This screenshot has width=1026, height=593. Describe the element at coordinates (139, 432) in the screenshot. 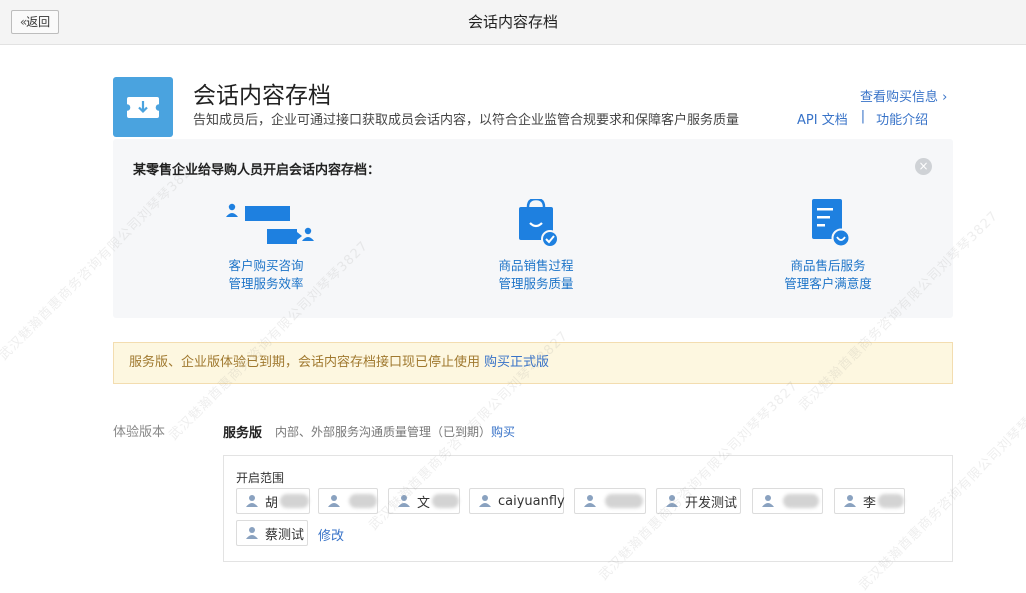

I see `trial-version-label: 体验版本` at that location.